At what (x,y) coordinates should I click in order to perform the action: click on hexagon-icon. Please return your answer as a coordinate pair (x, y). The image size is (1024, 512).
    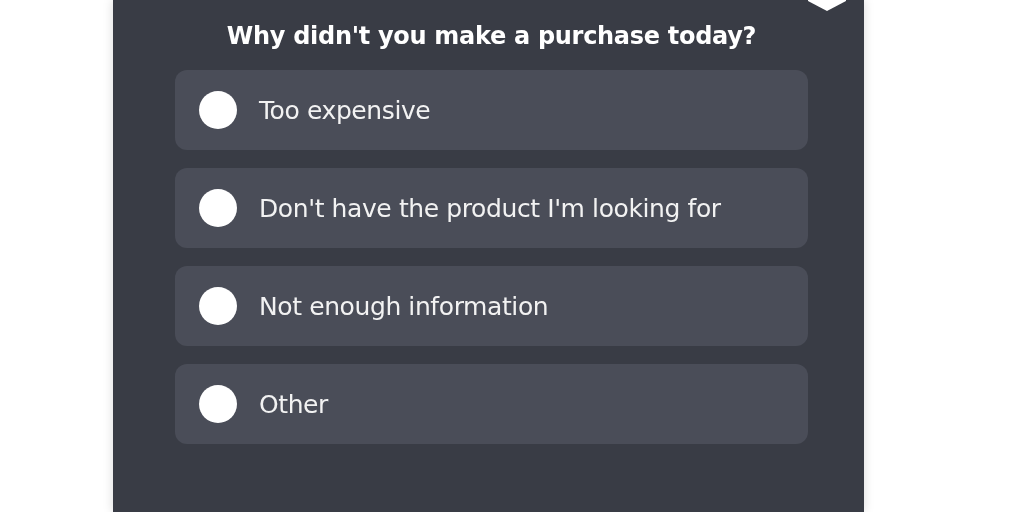
    Looking at the image, I should click on (827, 5).